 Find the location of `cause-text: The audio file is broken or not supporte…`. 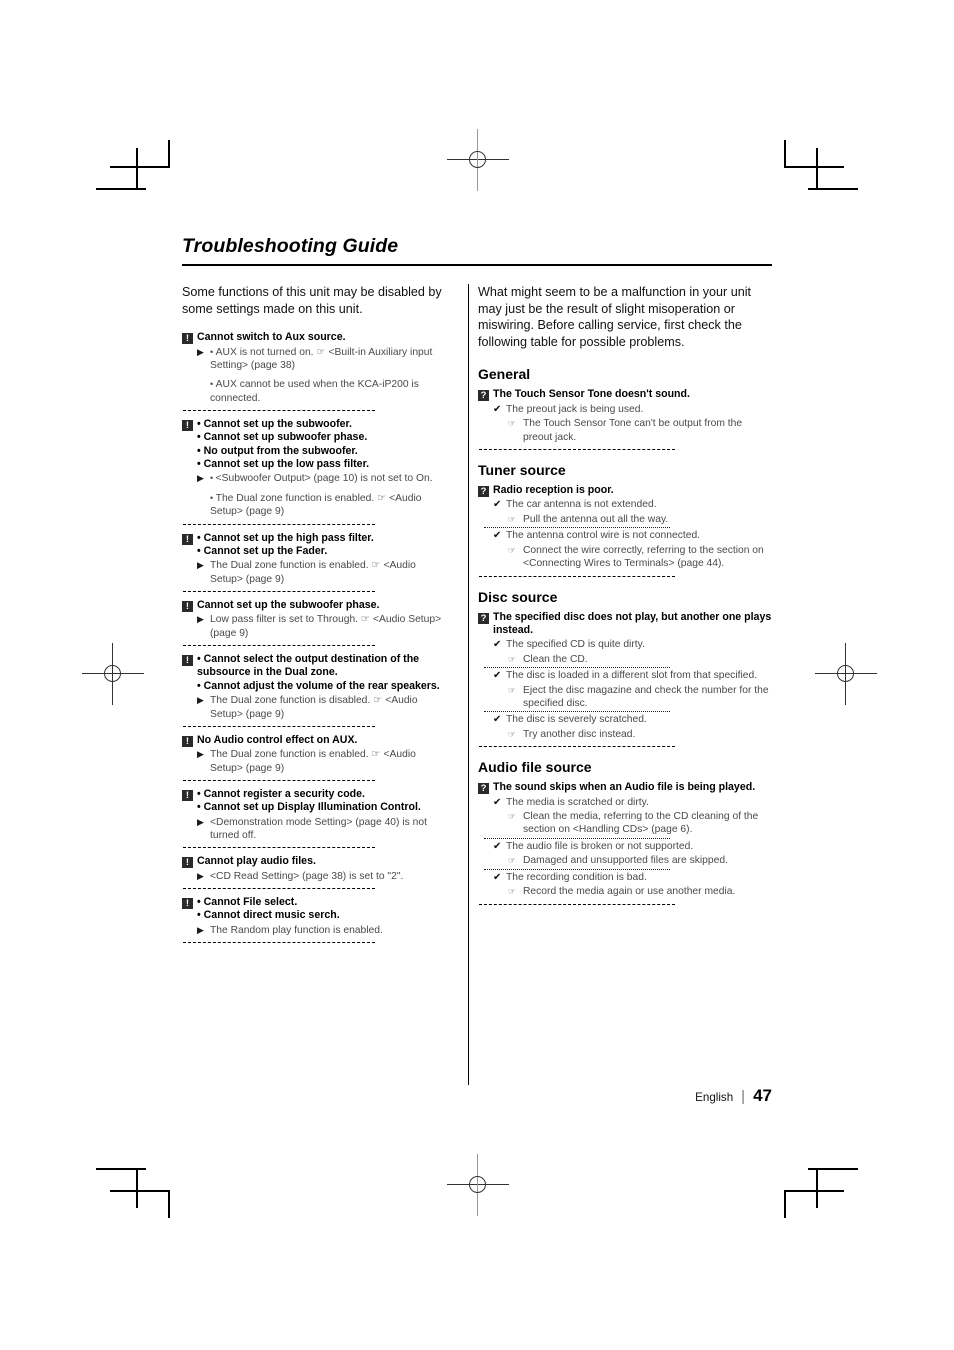

cause-text: The audio file is broken or not supporte… is located at coordinates (600, 846).